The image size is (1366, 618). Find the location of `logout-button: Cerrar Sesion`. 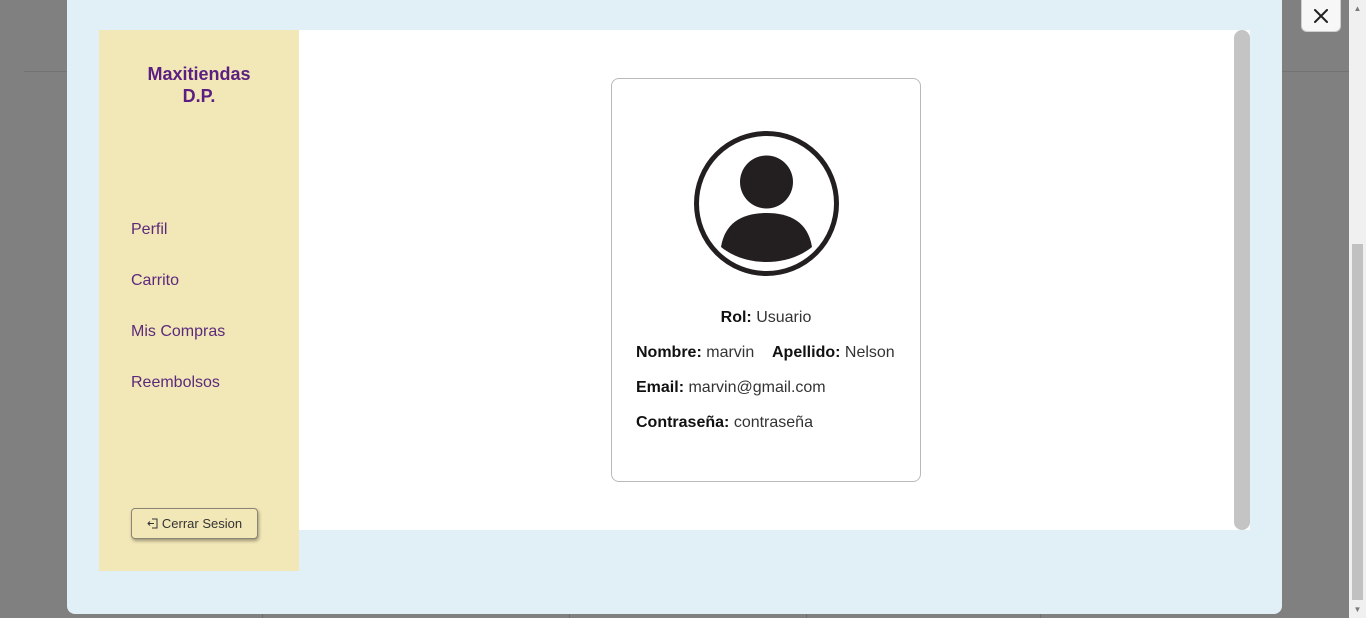

logout-button: Cerrar Sesion is located at coordinates (194, 523).